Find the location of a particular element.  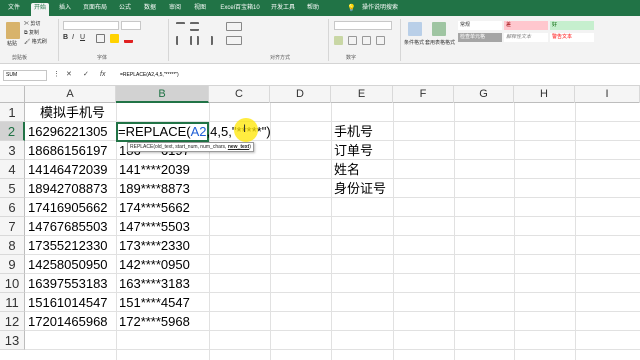

merge-center-icon is located at coordinates (234, 40).